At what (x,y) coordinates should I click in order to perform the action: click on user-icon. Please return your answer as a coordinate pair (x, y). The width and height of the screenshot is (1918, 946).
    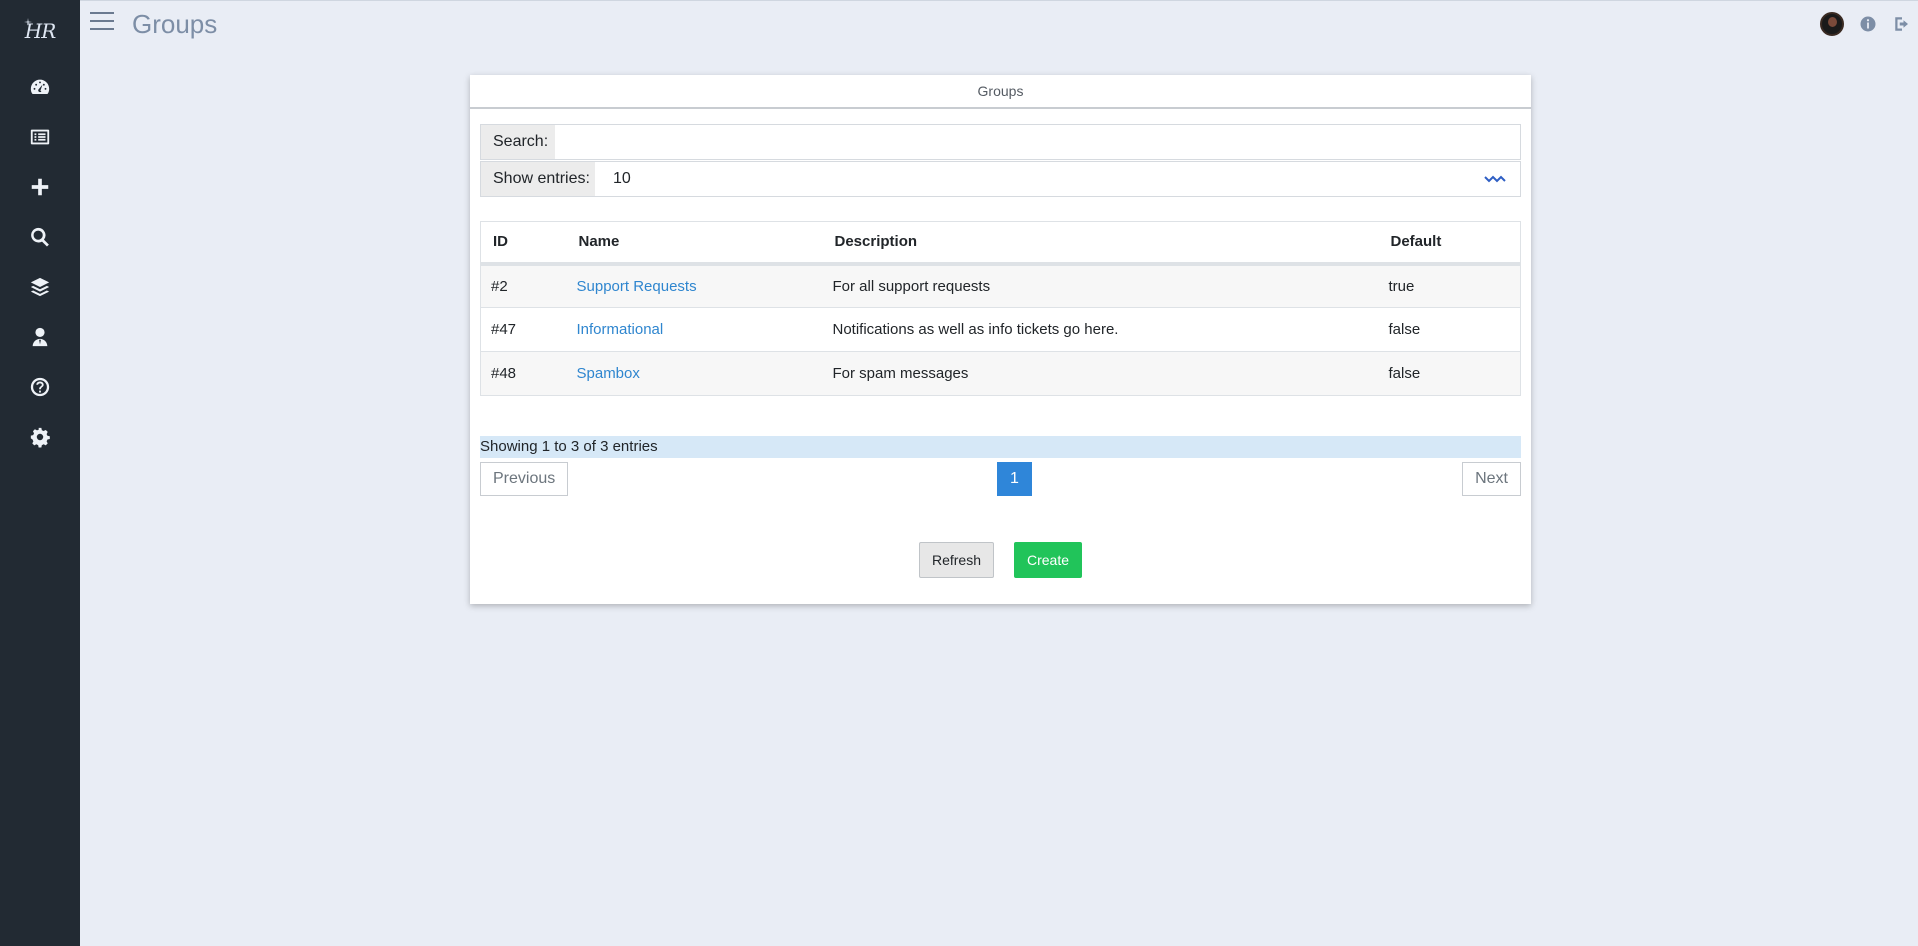
    Looking at the image, I should click on (40, 337).